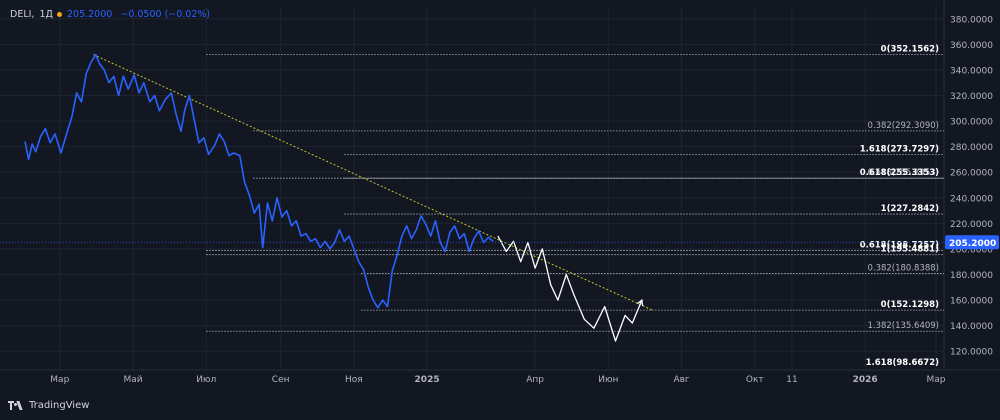  What do you see at coordinates (910, 250) in the screenshot?
I see `fib-level-label: 1(195.4881)` at bounding box center [910, 250].